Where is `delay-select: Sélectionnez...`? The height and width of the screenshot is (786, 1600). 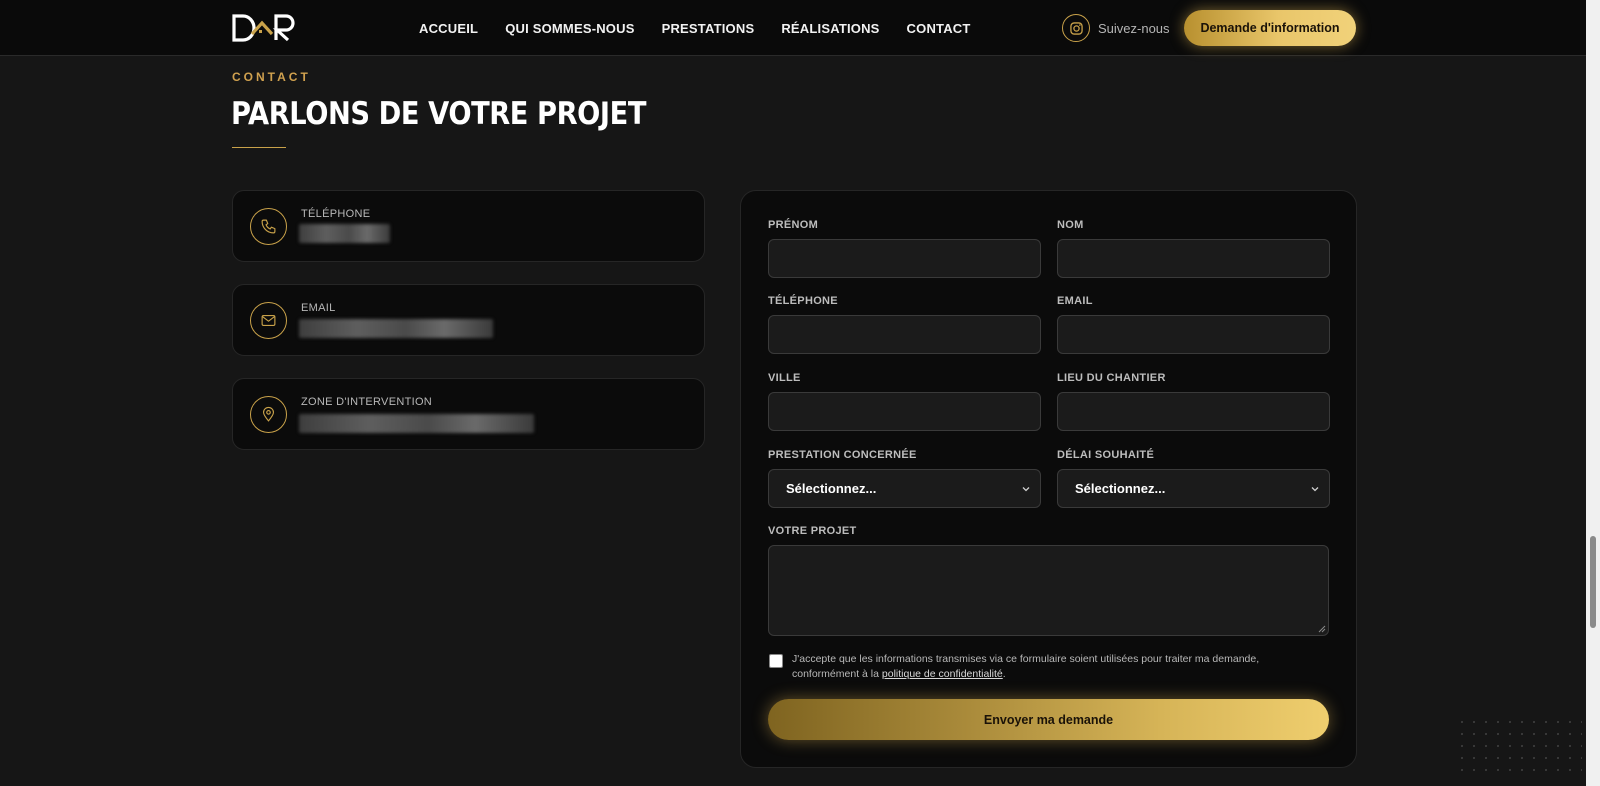
delay-select: Sélectionnez... is located at coordinates (1193, 488).